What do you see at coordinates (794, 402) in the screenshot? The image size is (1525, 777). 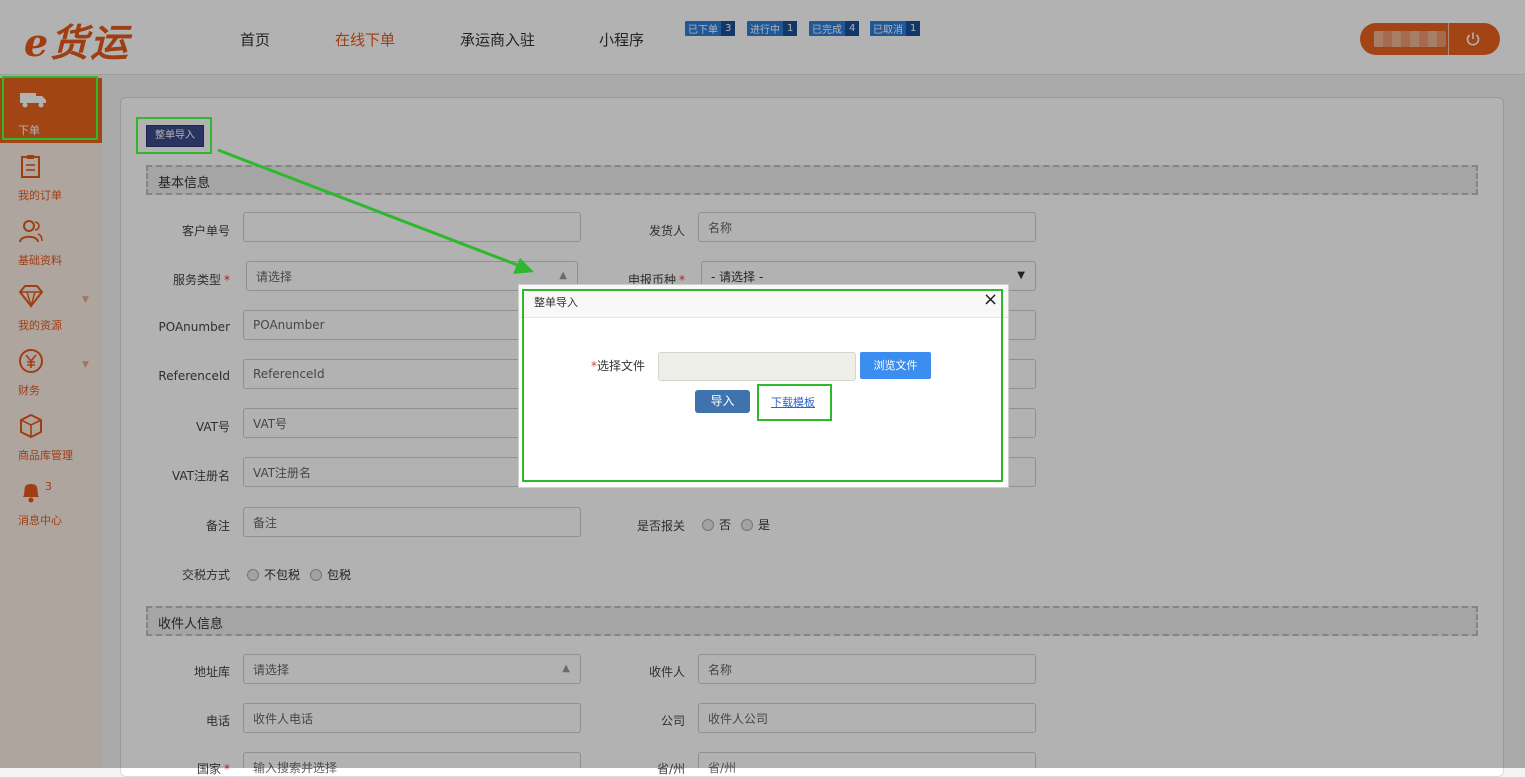 I see `annotation-highlight-download` at bounding box center [794, 402].